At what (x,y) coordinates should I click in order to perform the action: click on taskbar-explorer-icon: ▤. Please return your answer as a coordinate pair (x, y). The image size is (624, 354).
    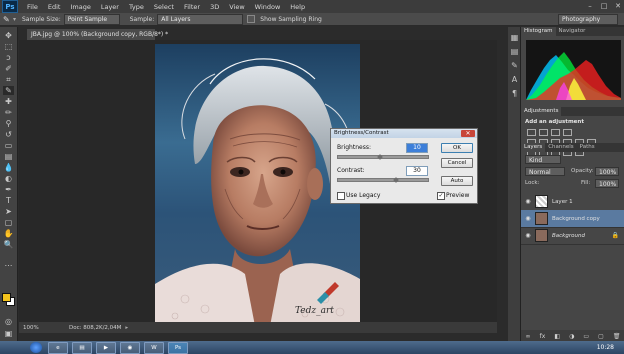
    Looking at the image, I should click on (82, 347).